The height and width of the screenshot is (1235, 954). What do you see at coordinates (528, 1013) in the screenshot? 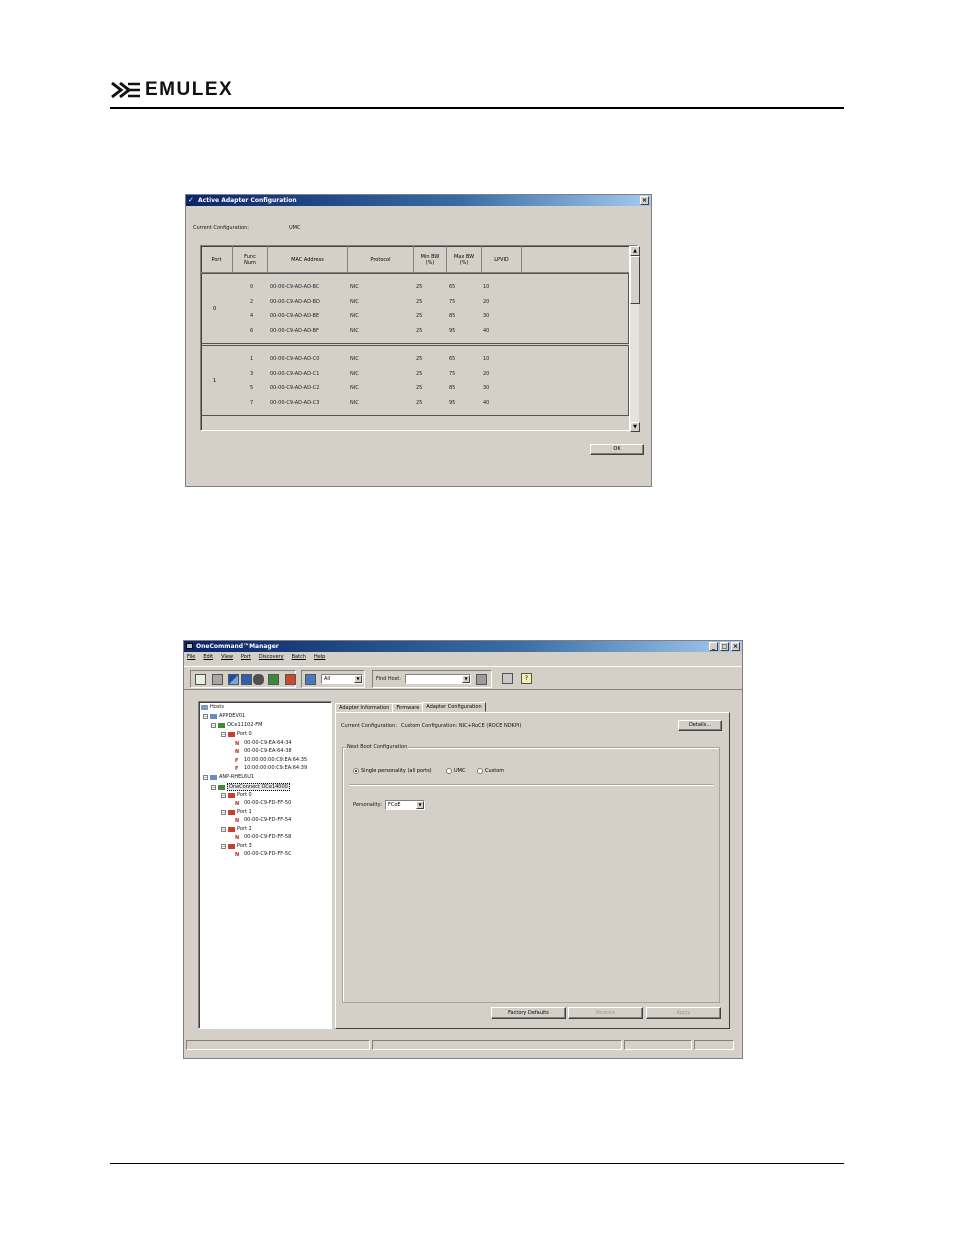
I see `factory-defaults-button: Factory Defaults` at bounding box center [528, 1013].